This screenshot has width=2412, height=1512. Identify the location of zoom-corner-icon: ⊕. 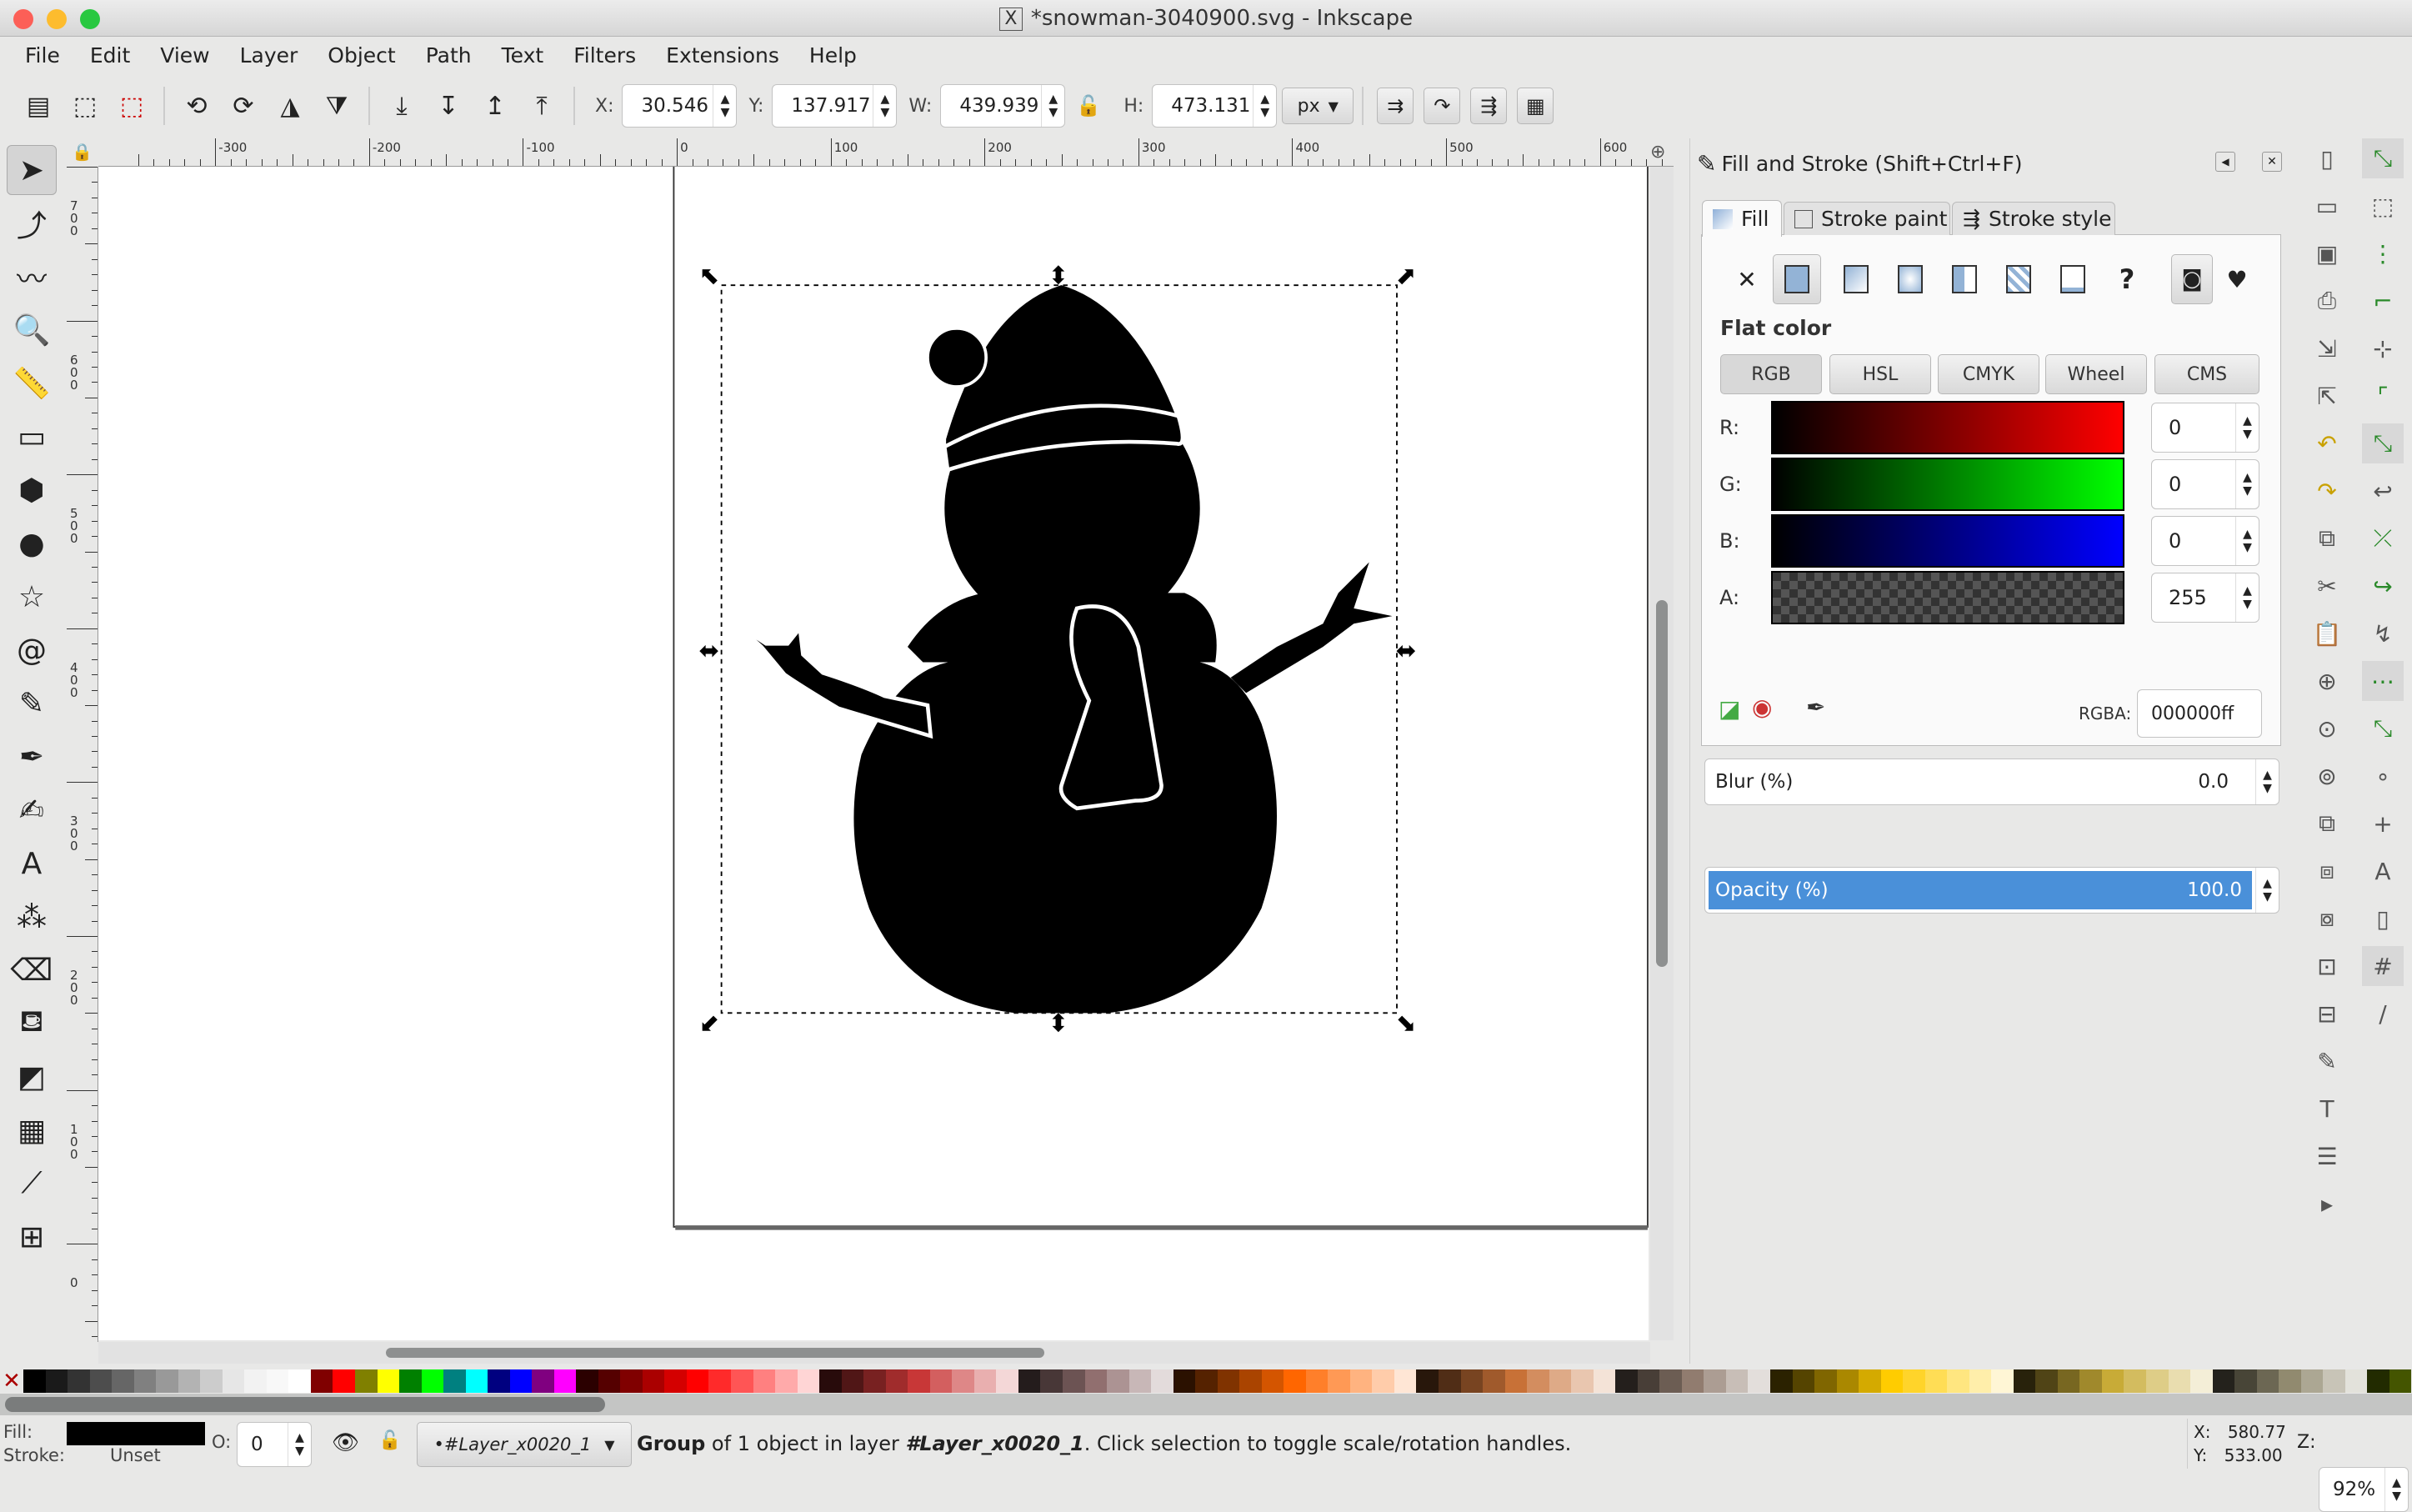
(1662, 154).